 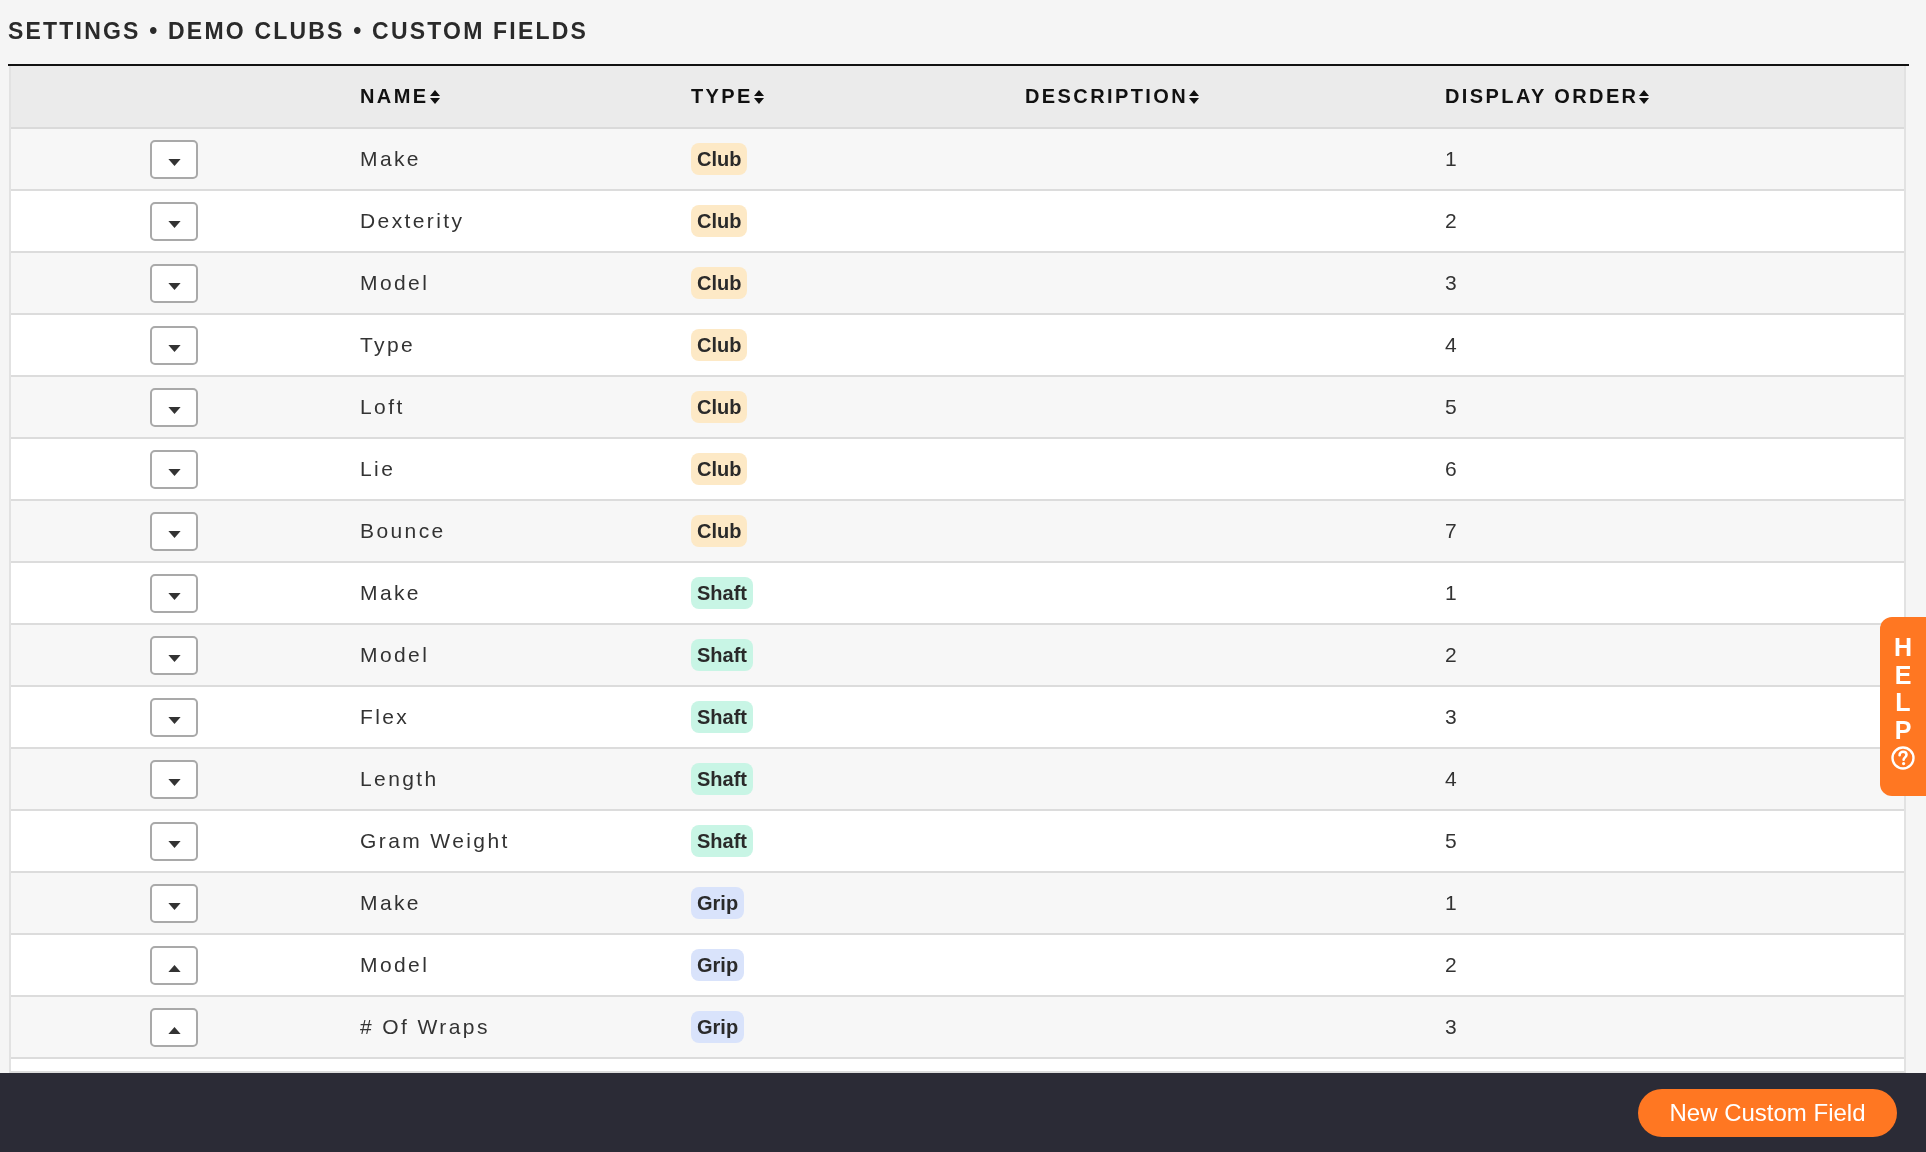 What do you see at coordinates (1452, 531) in the screenshot?
I see `table-cell: 7` at bounding box center [1452, 531].